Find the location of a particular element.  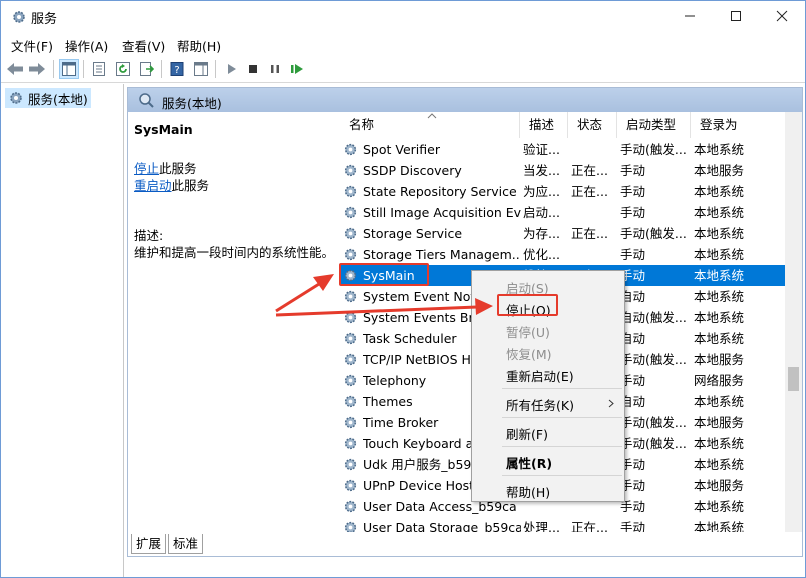

arrow-to-stop-icon is located at coordinates (384, 307).